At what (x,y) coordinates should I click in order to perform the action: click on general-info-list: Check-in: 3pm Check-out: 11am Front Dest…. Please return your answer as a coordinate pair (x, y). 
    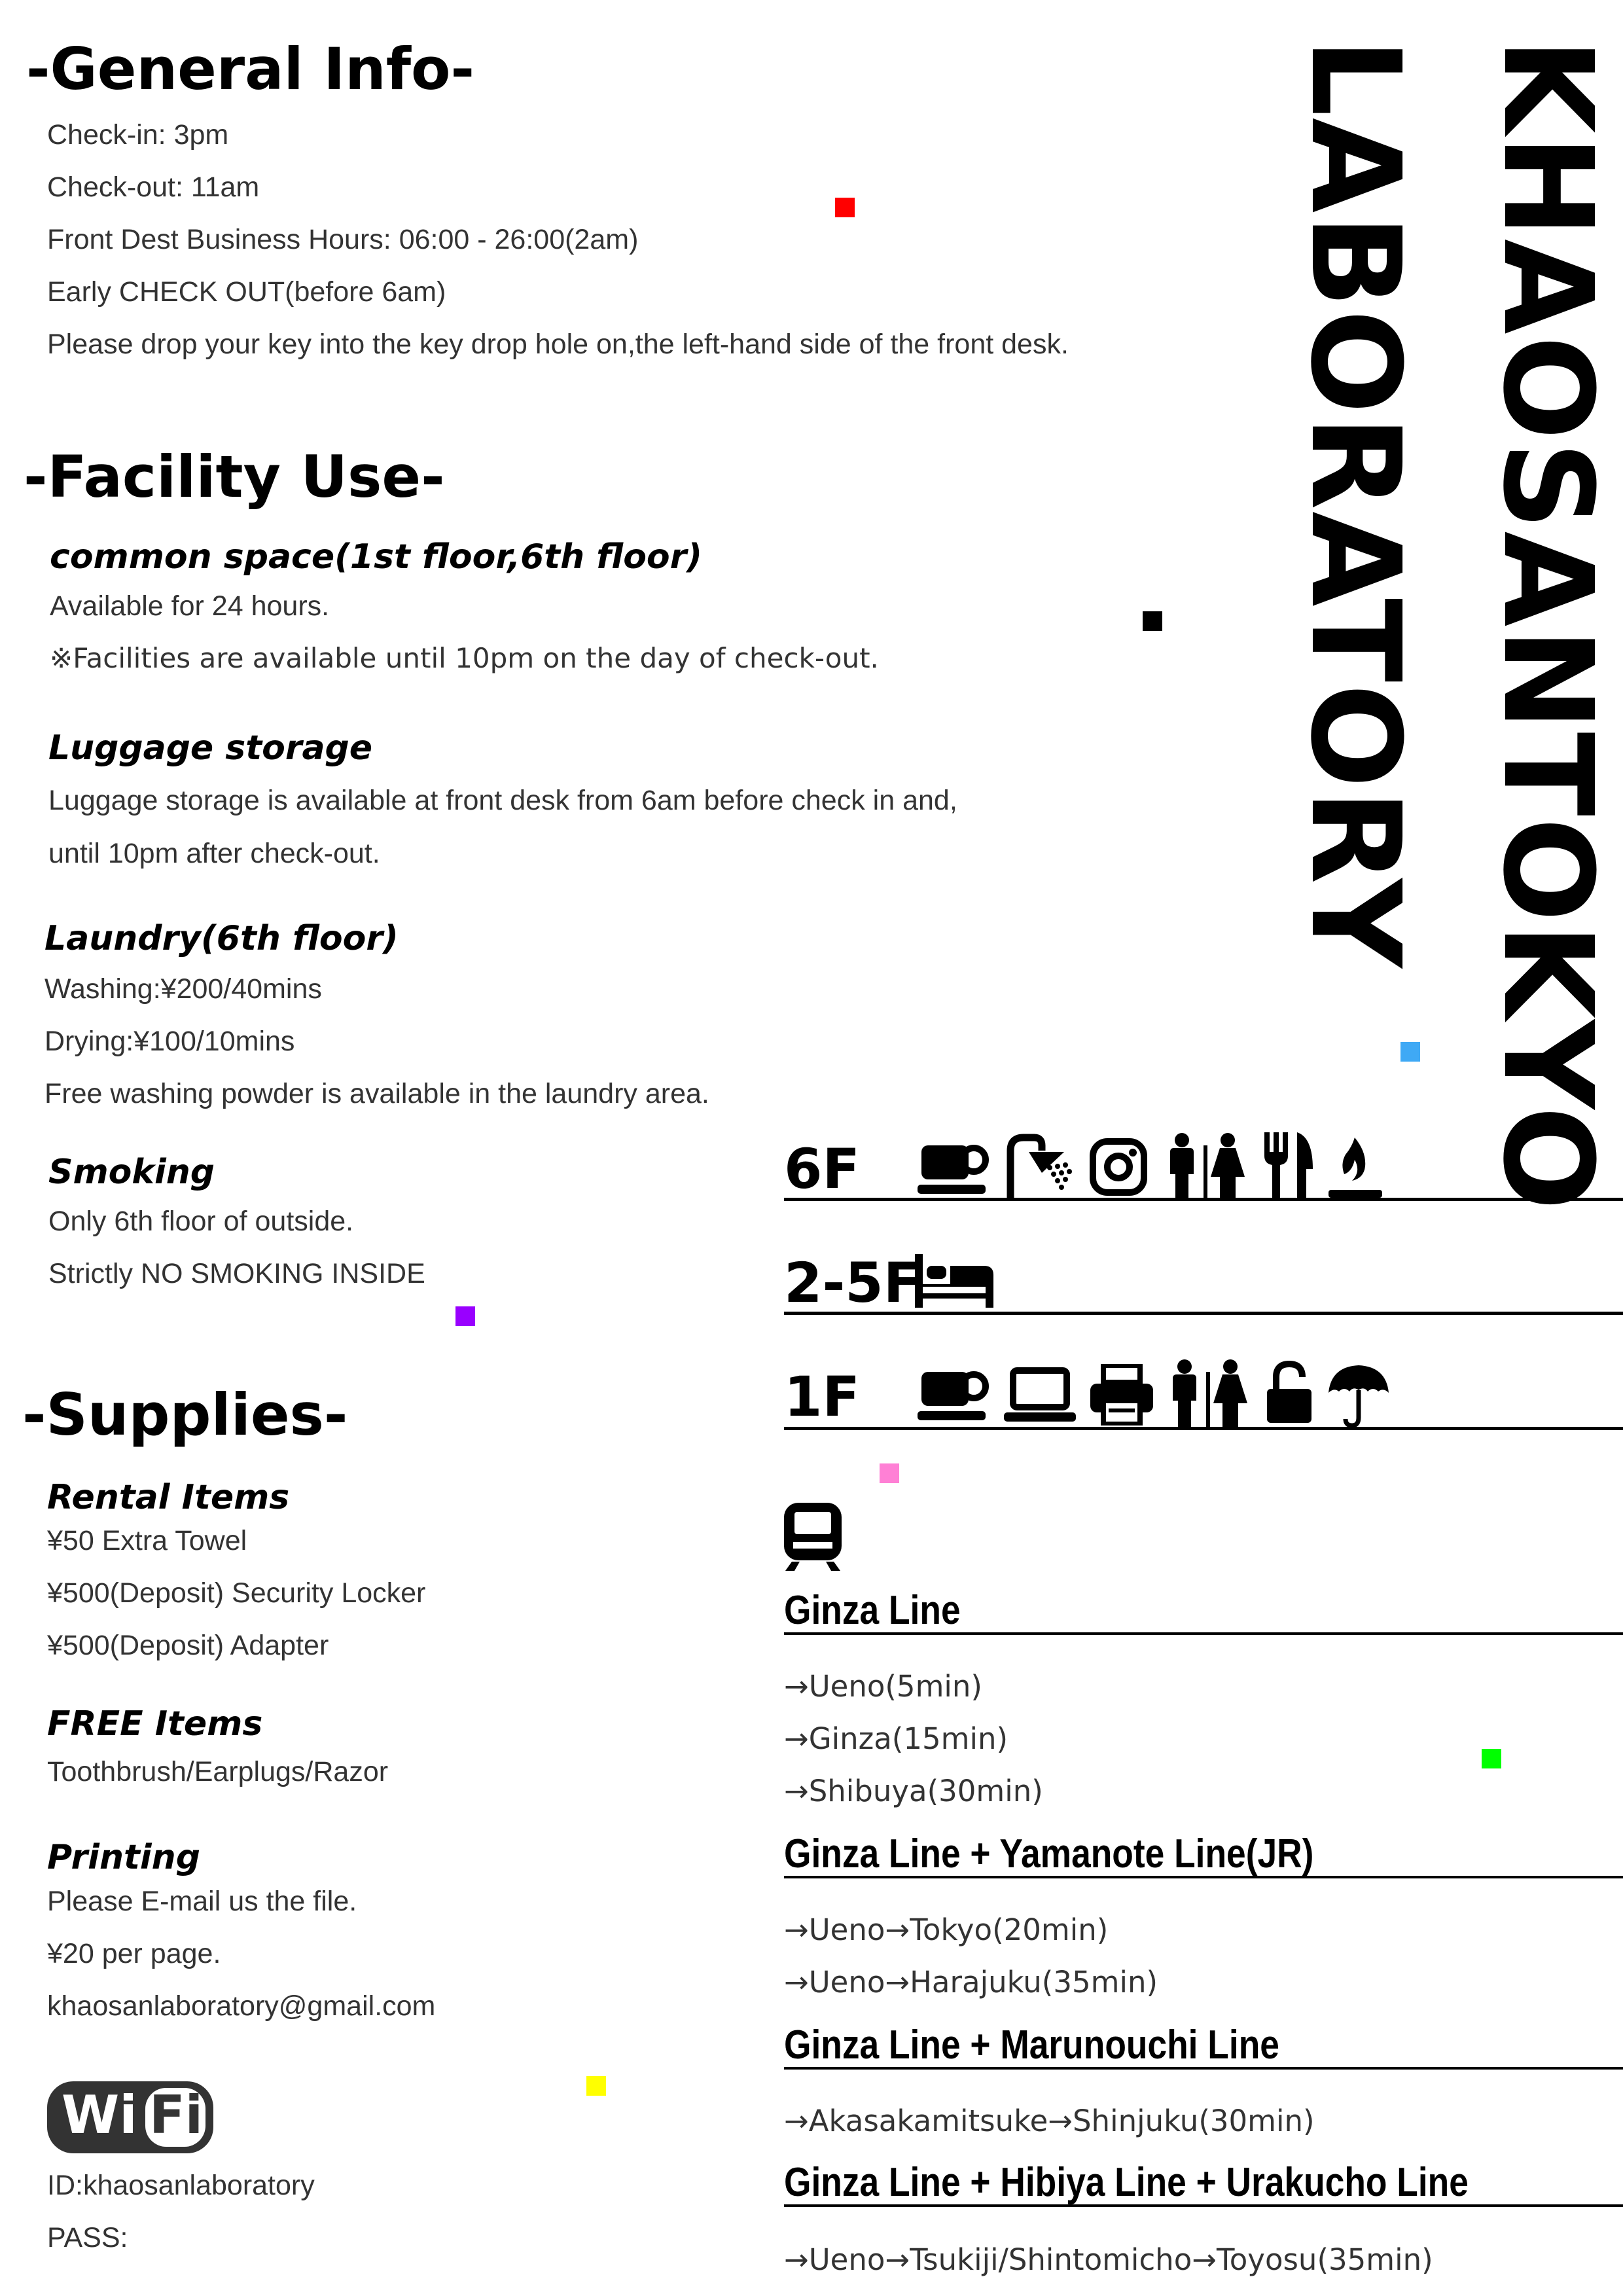
    Looking at the image, I should click on (558, 252).